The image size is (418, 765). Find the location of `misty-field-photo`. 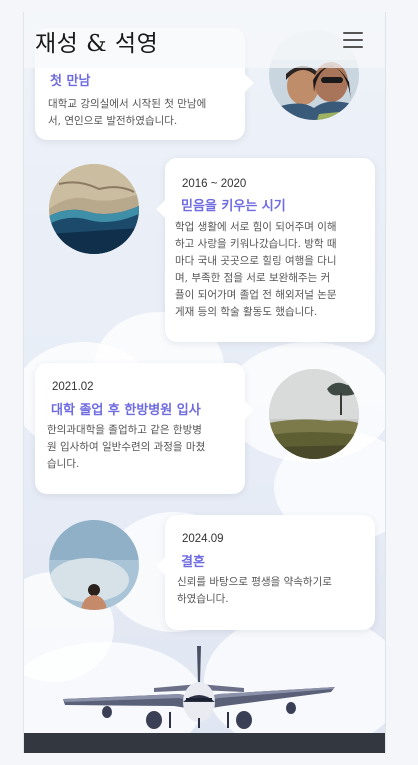

misty-field-photo is located at coordinates (314, 414).